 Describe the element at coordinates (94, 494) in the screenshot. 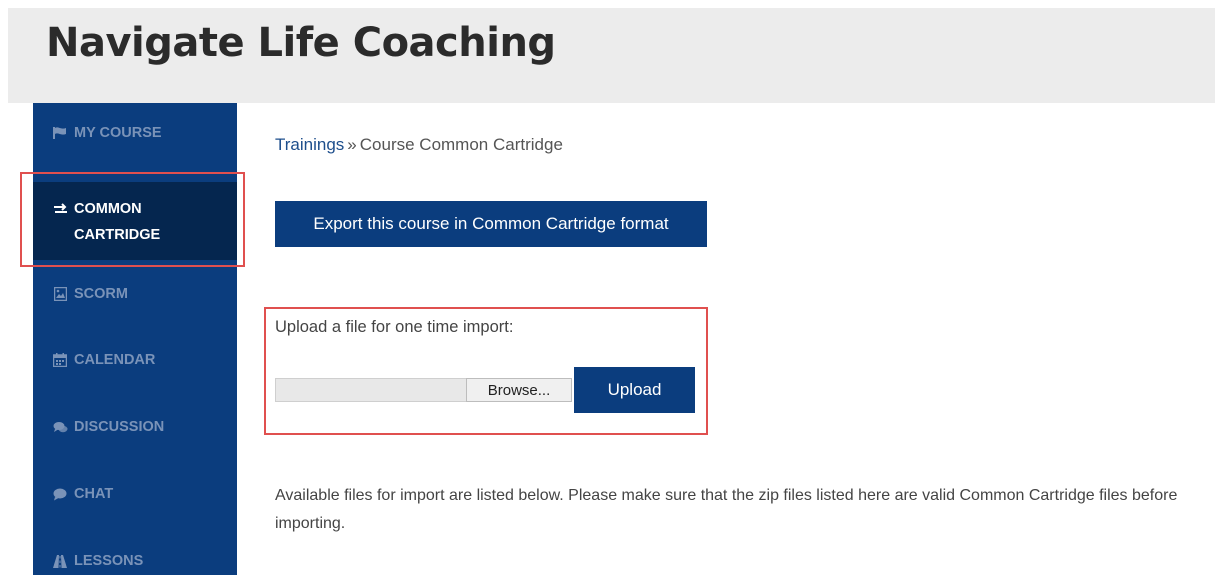

I see `sidebar-item-label: CHAT` at that location.